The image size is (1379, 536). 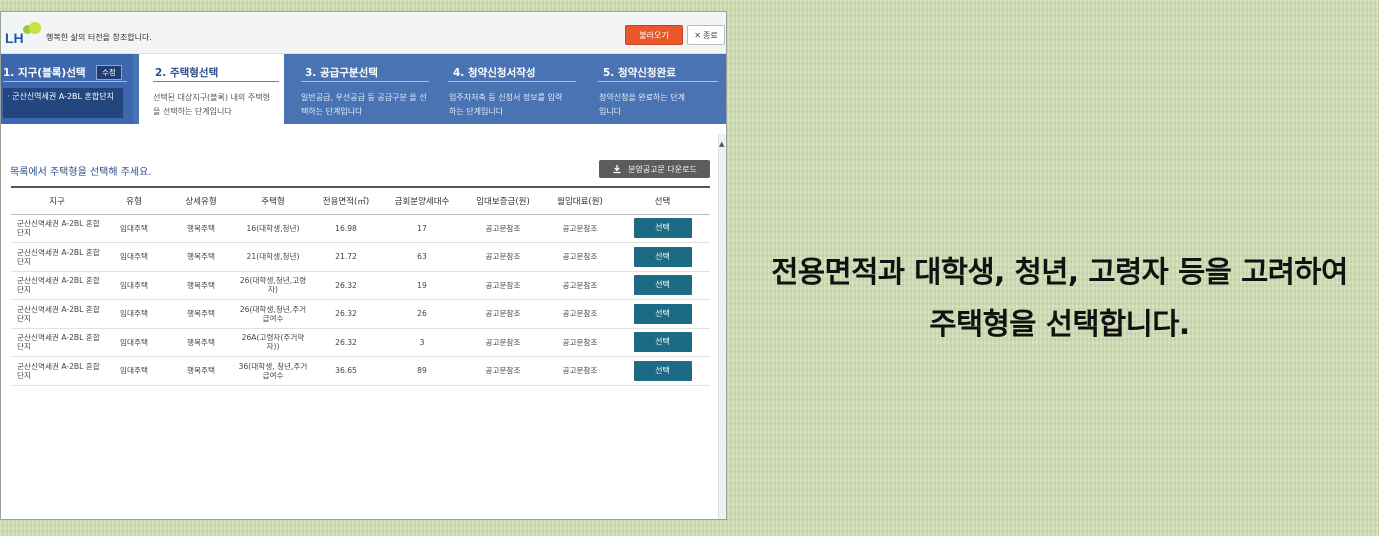 I want to click on column-header: 주택형, so click(x=273, y=201).